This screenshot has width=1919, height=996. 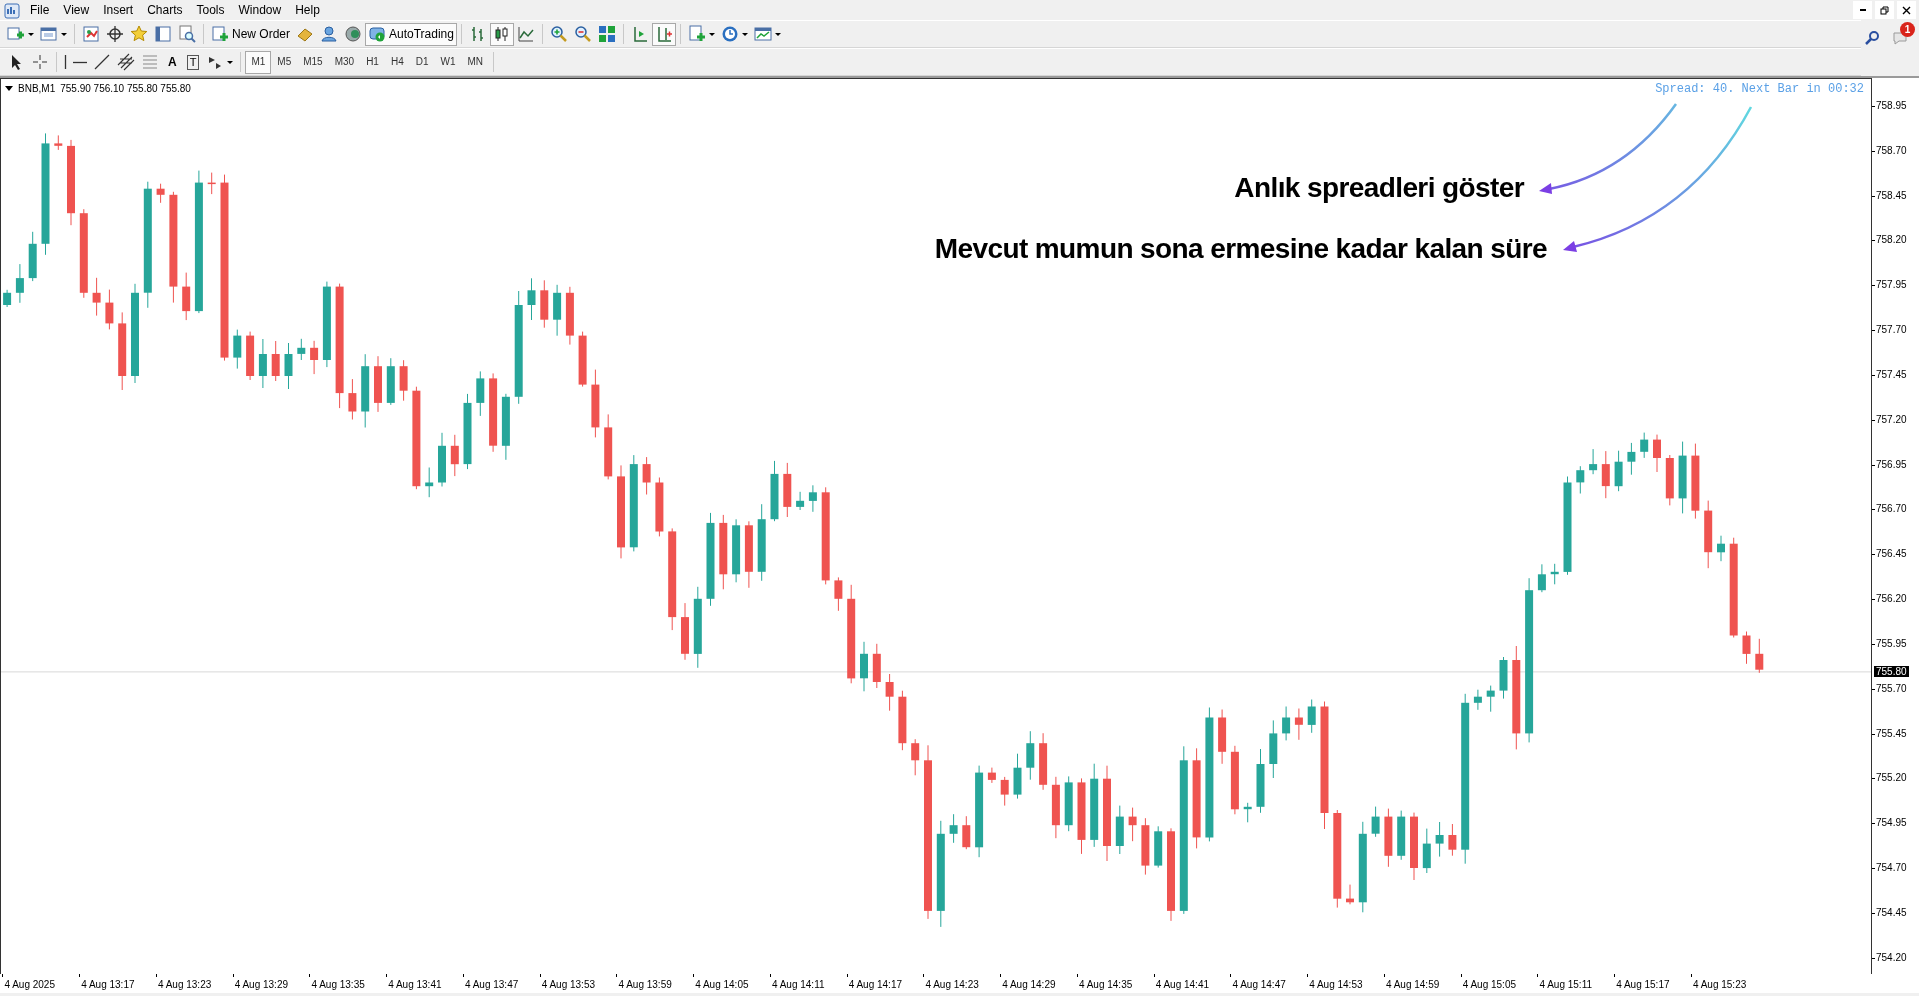 I want to click on price-label: 757.70, so click(x=1891, y=330).